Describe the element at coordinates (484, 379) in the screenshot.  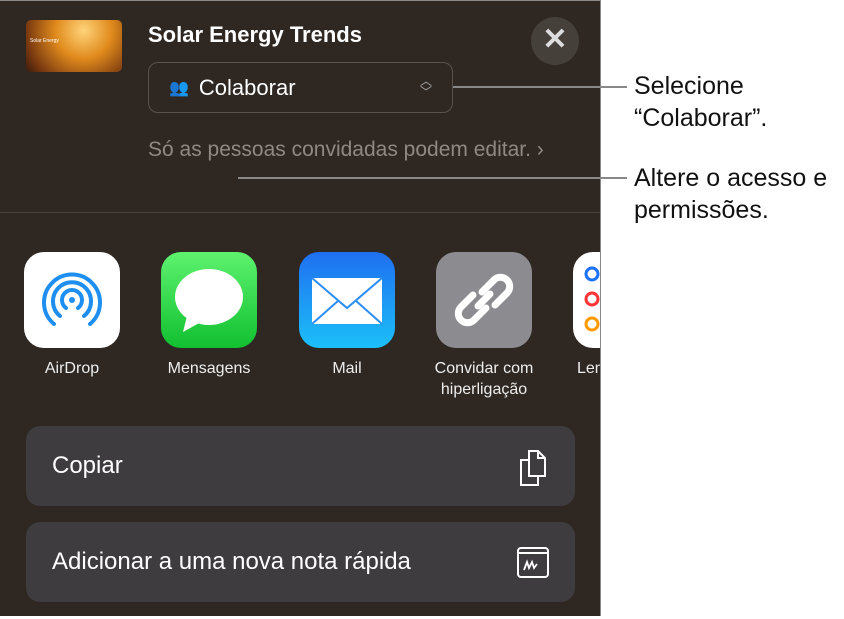
I see `app-label: Convidar com hiperligação` at that location.